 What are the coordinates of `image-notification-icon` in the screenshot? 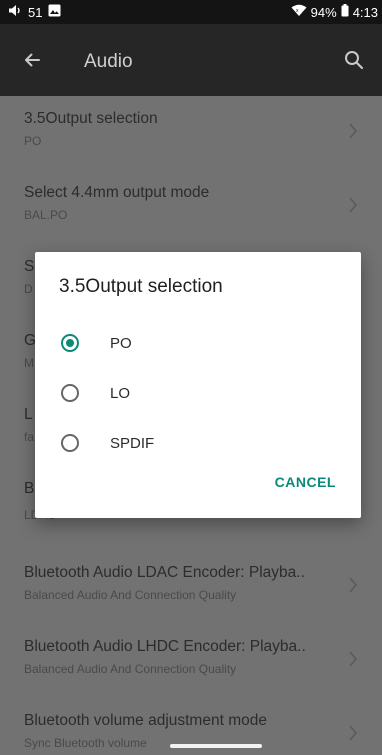 It's located at (54, 12).